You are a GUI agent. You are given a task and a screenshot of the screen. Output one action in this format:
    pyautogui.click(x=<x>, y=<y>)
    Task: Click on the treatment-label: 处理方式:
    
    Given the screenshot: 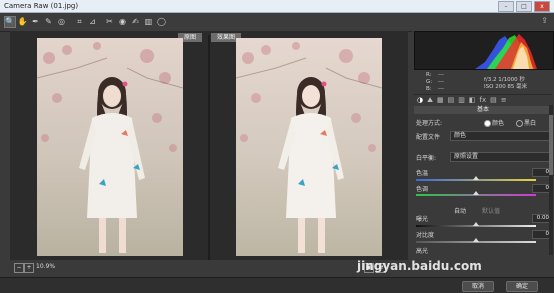 What is the action you would take?
    pyautogui.click(x=429, y=123)
    